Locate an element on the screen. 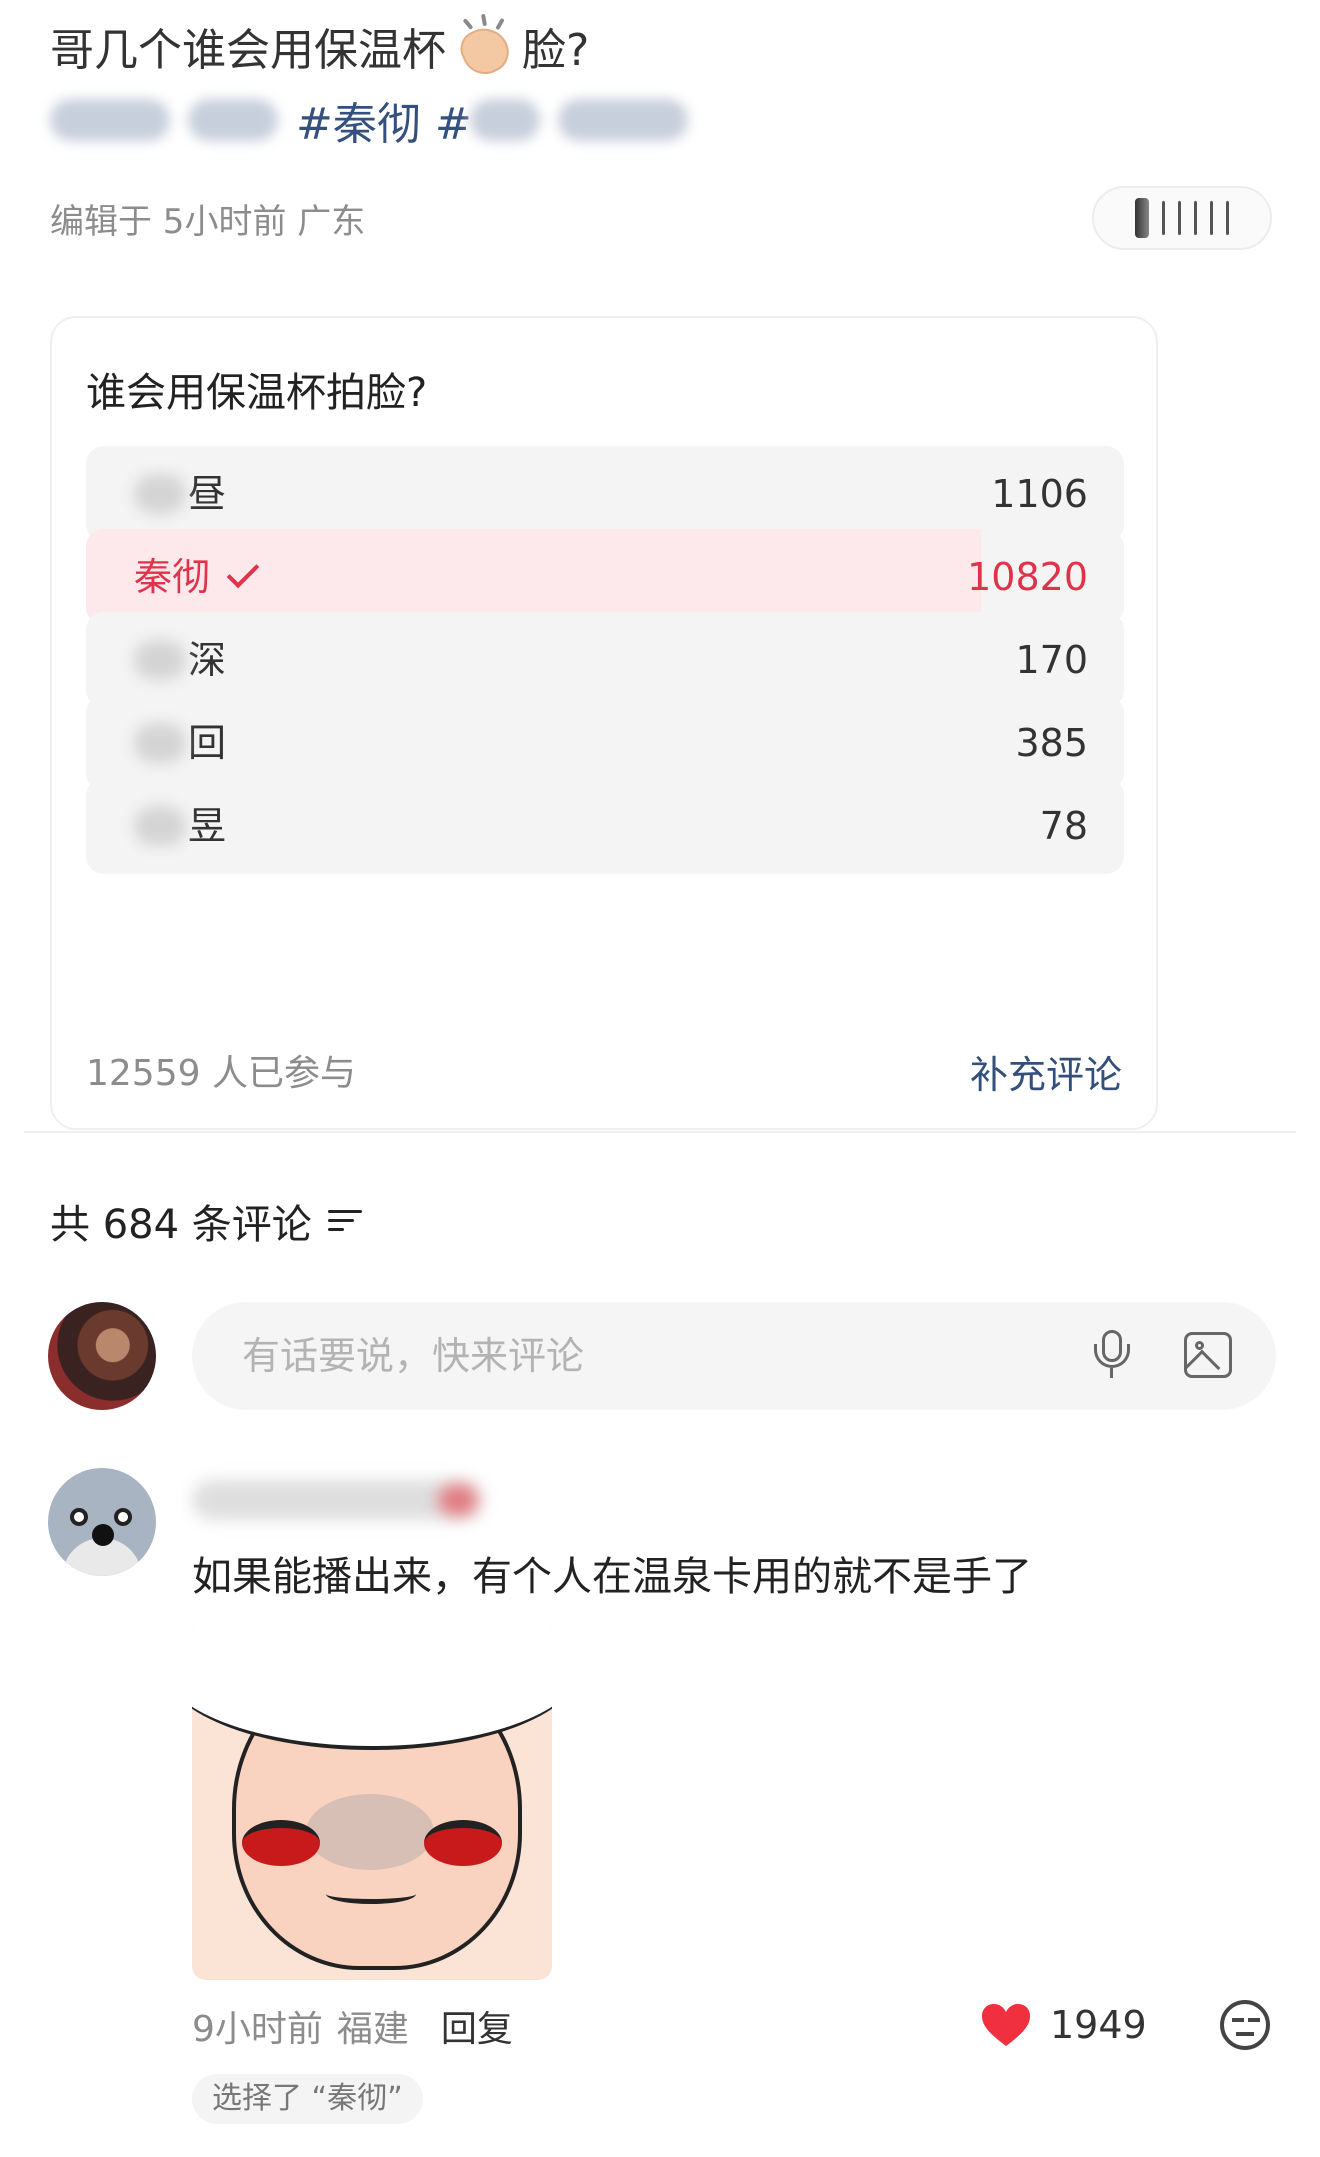  poll-option: 昼 1106 is located at coordinates (605, 494).